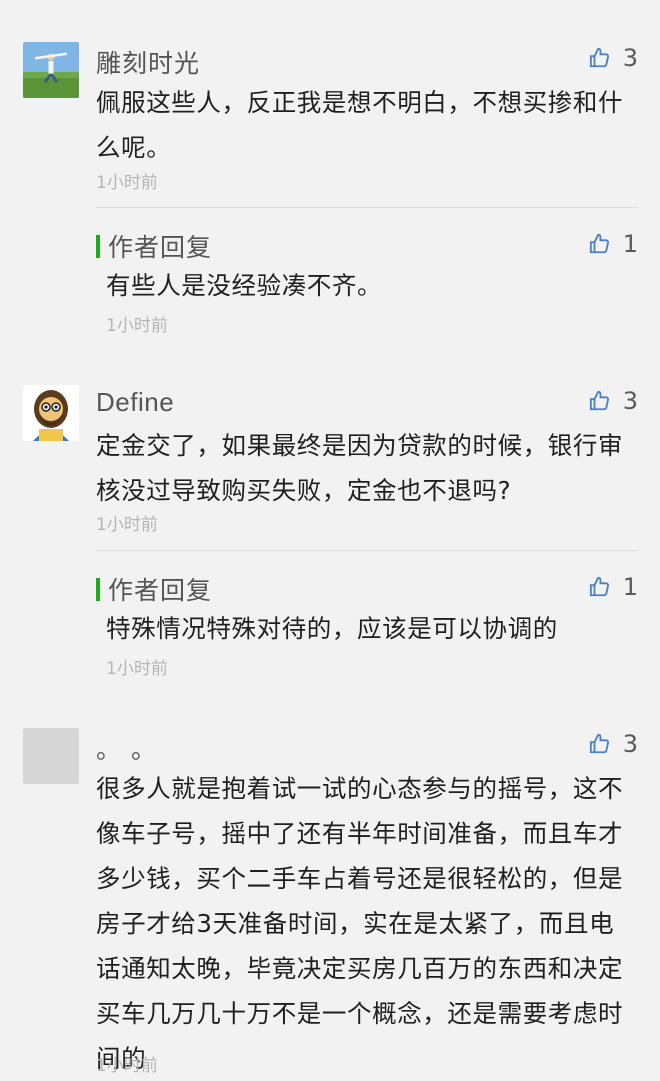  I want to click on comment-text: 定金交了，如果最终是因为贷款的时候，银行审核没过导致购买失败，定金也不退吗?, so click(360, 468).